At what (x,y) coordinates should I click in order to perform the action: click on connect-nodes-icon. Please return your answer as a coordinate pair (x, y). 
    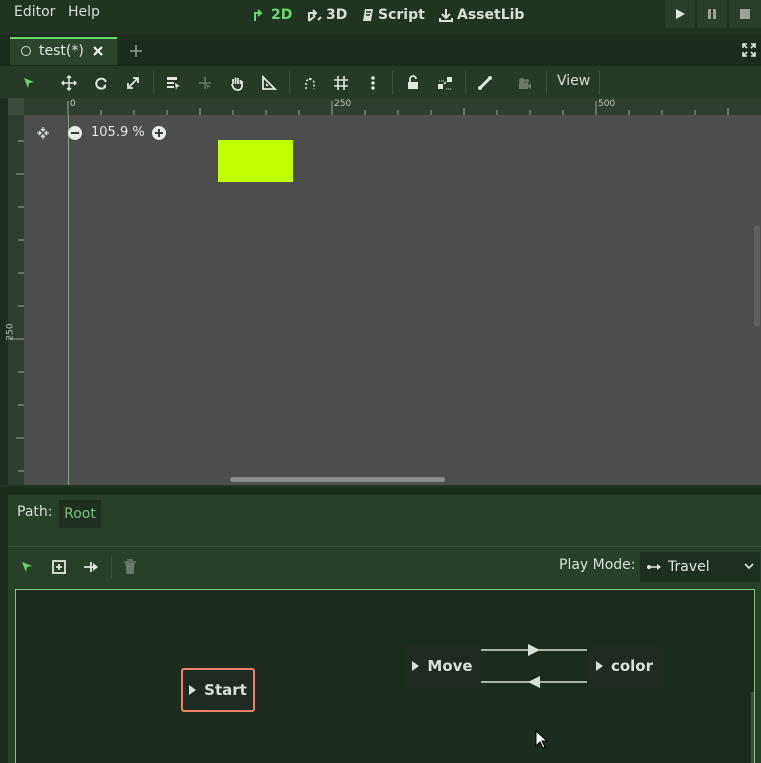
    Looking at the image, I should click on (91, 567).